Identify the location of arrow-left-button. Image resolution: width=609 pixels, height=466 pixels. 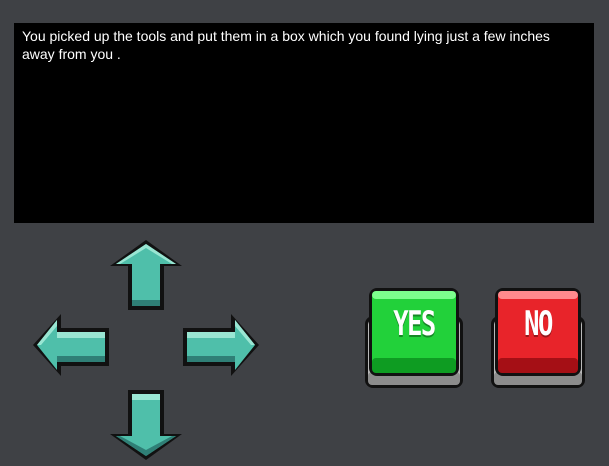
(71, 345).